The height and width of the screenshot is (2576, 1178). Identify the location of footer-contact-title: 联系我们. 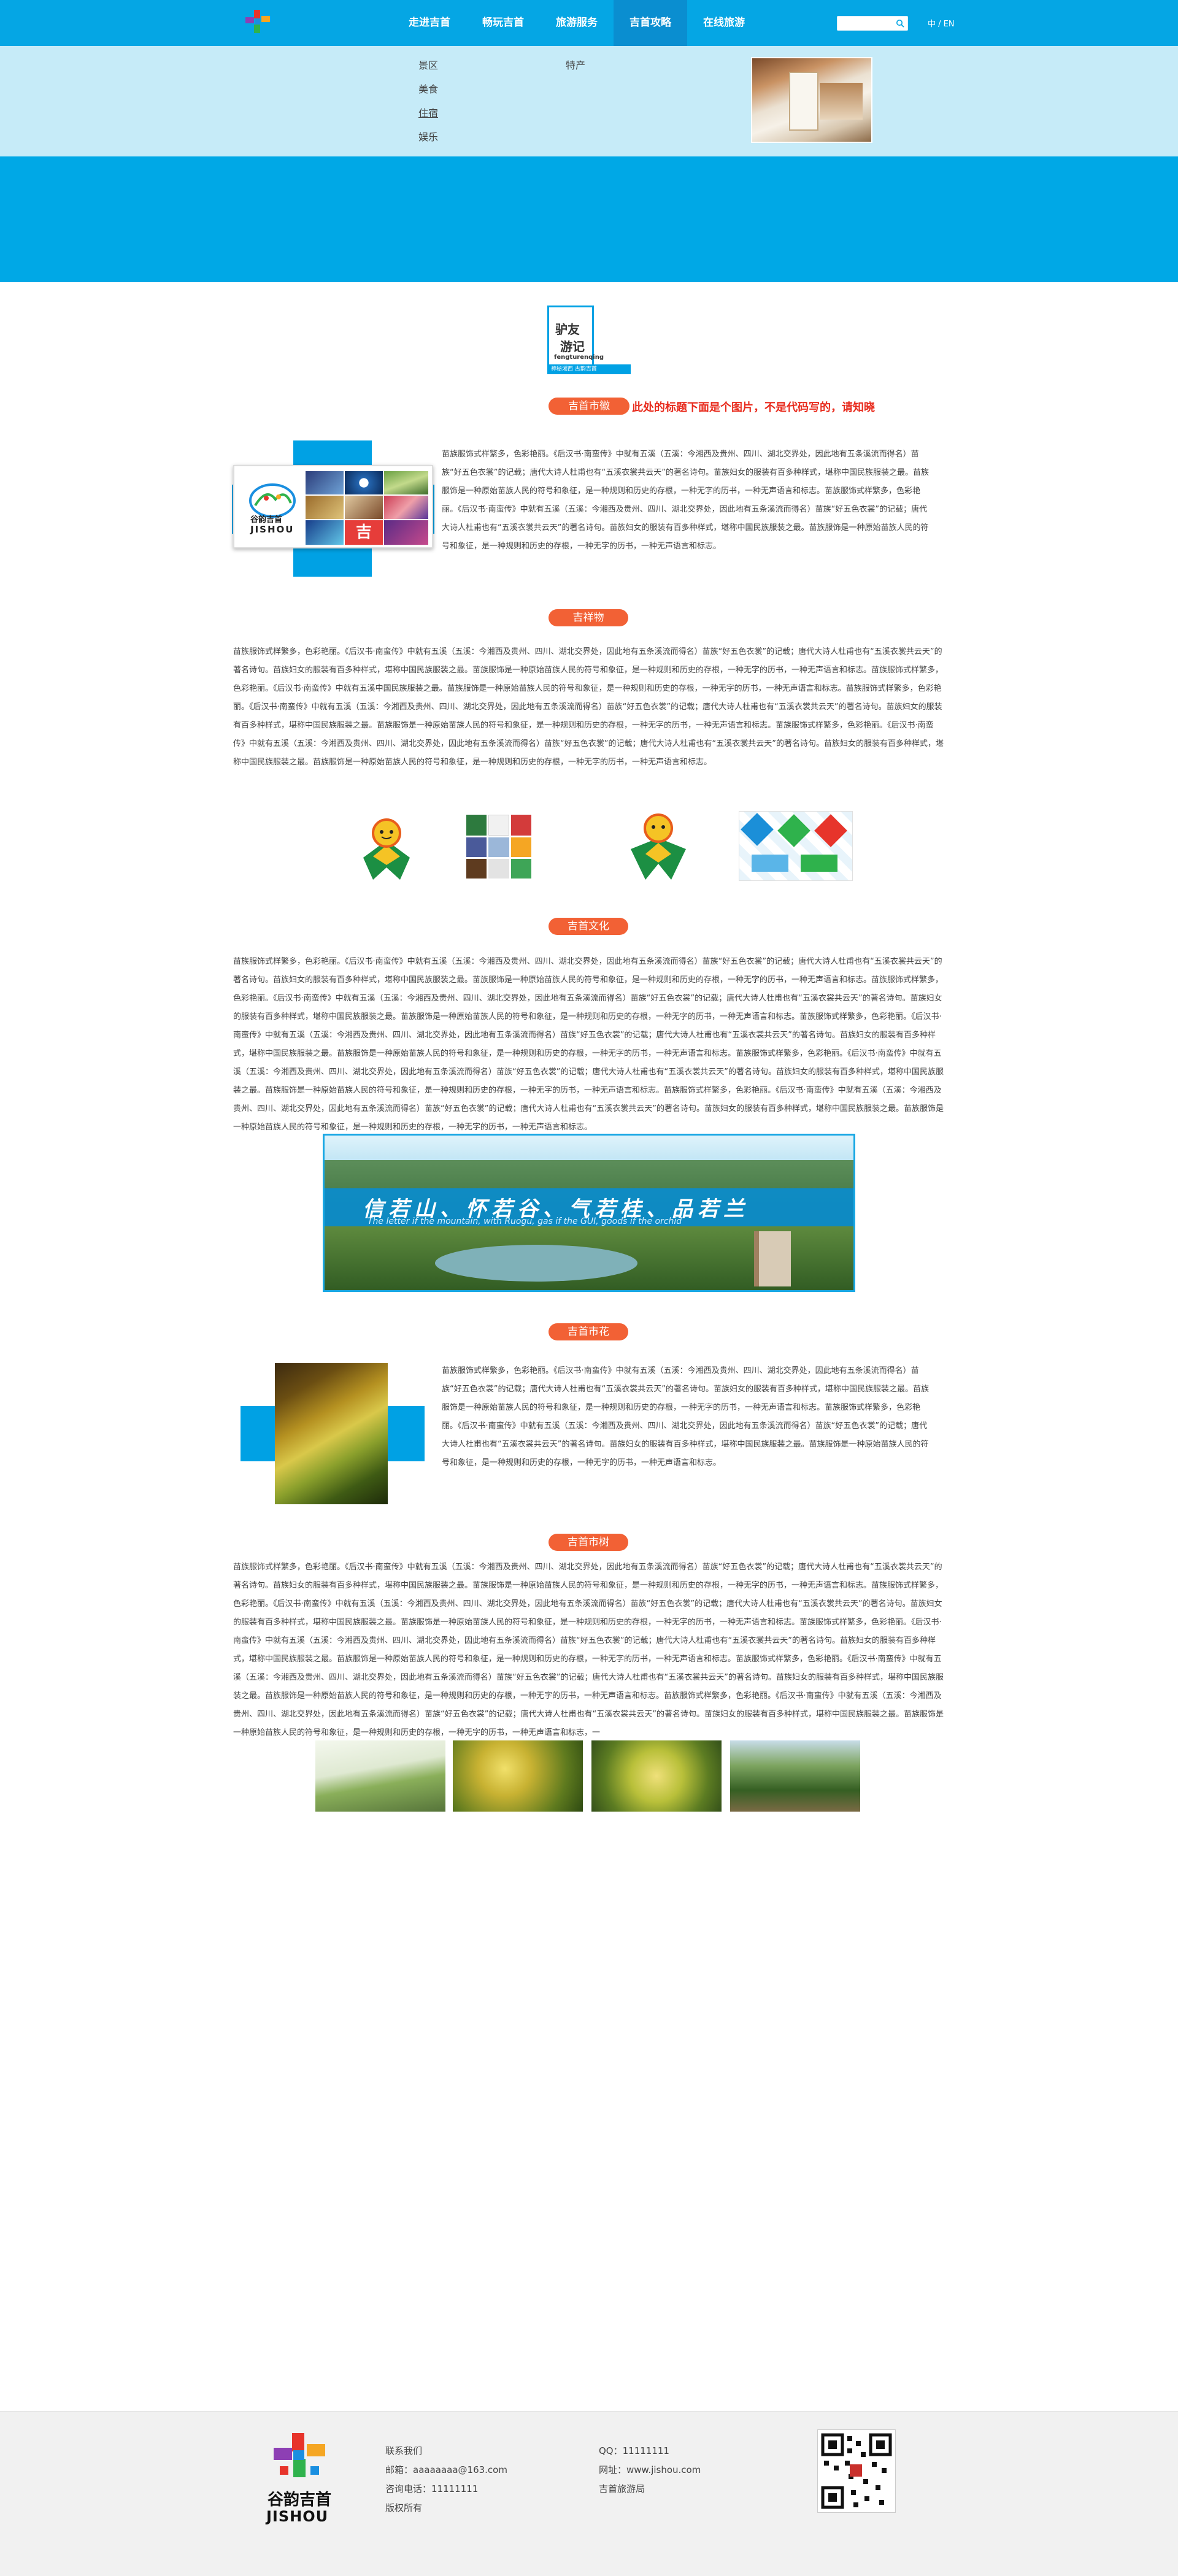
(404, 2450).